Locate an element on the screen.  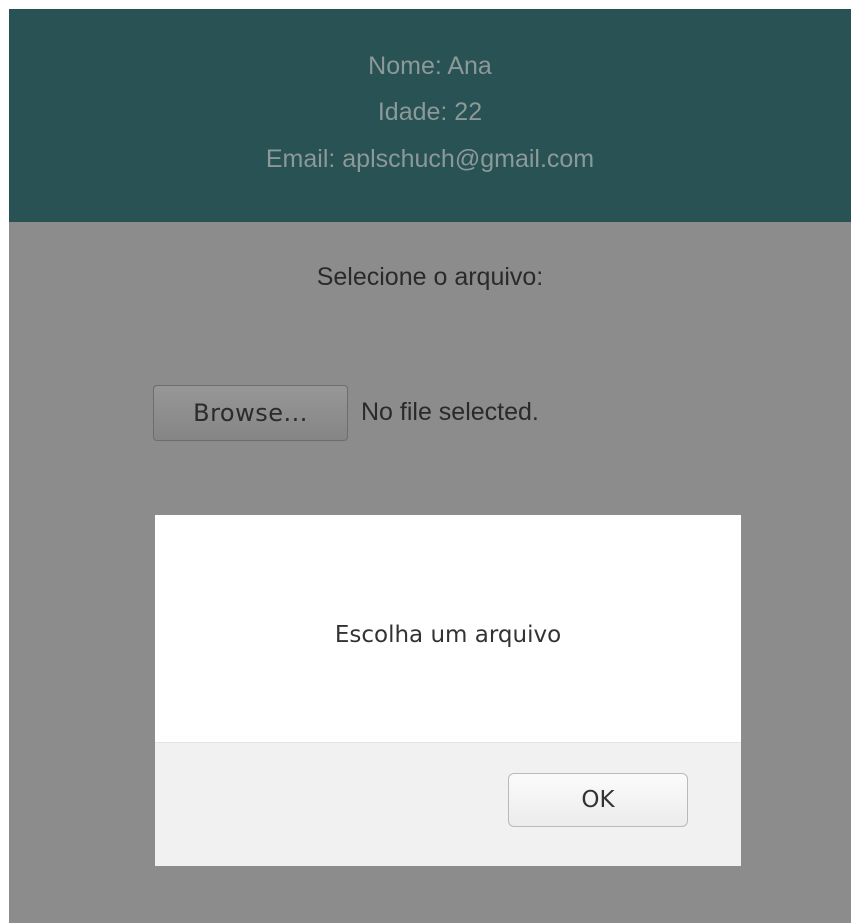
dialog-footer: OK is located at coordinates (448, 804).